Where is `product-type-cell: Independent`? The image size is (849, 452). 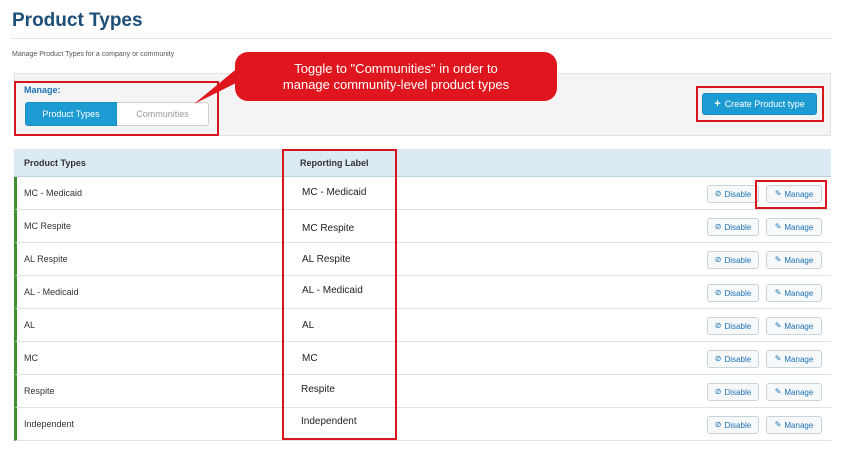
product-type-cell: Independent is located at coordinates (49, 424).